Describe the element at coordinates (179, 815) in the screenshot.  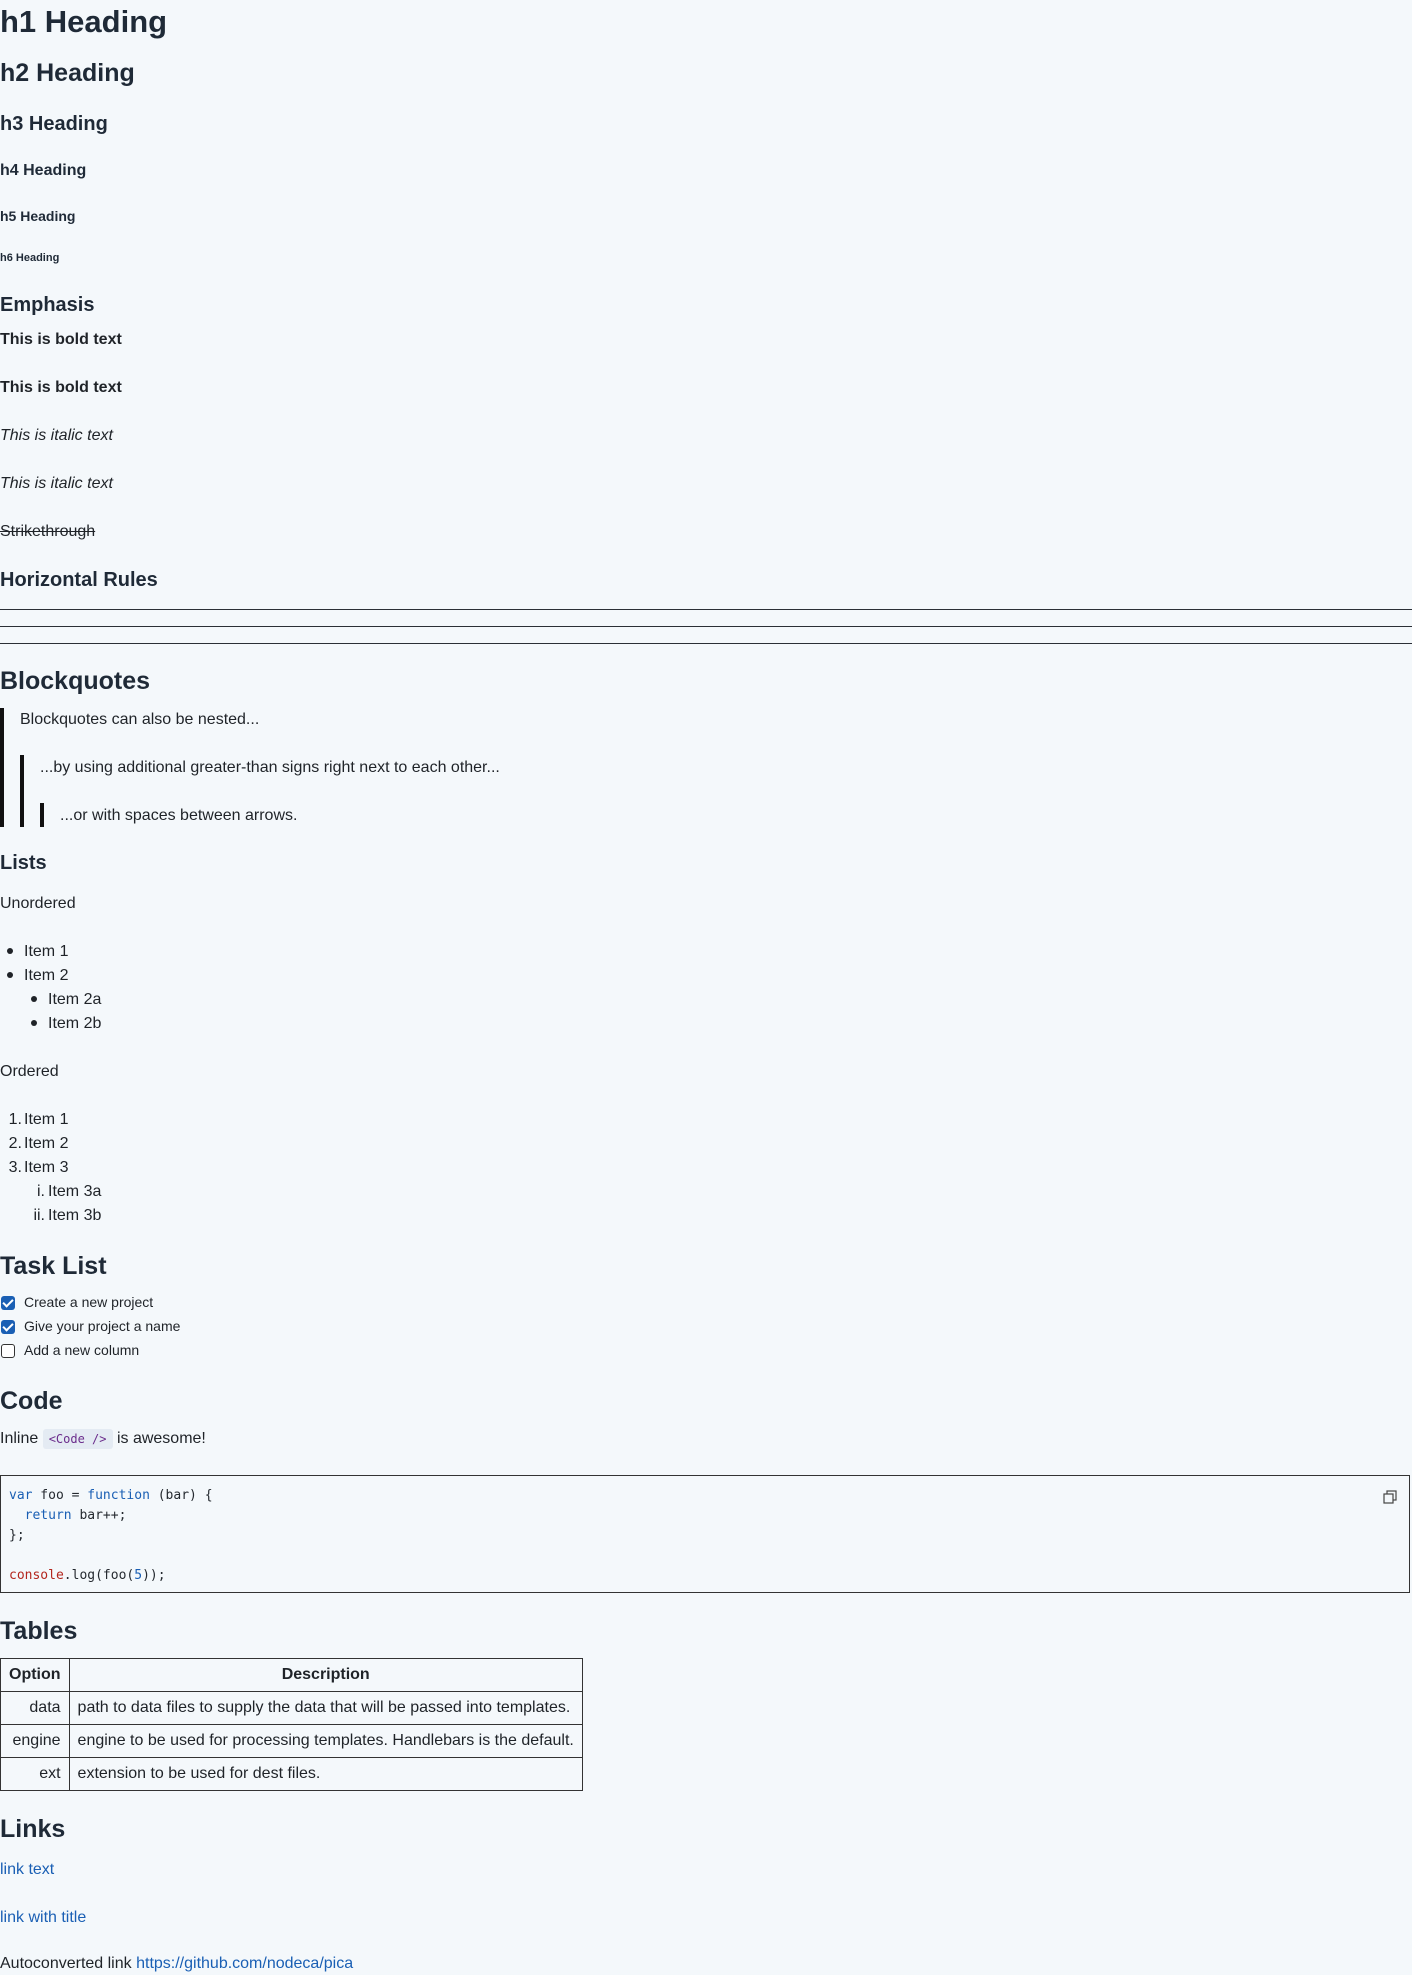
I see `blockquote-text: ...or with spaces between arrows.` at that location.